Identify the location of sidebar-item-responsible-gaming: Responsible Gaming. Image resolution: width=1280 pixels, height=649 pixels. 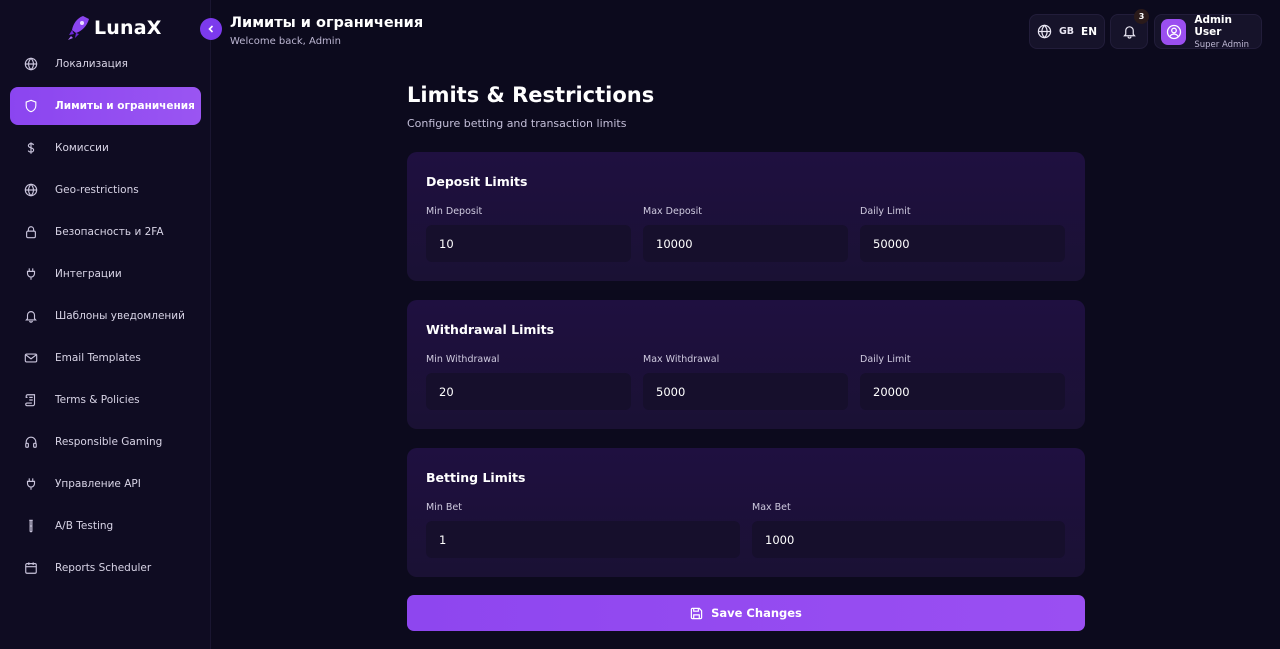
(105, 442).